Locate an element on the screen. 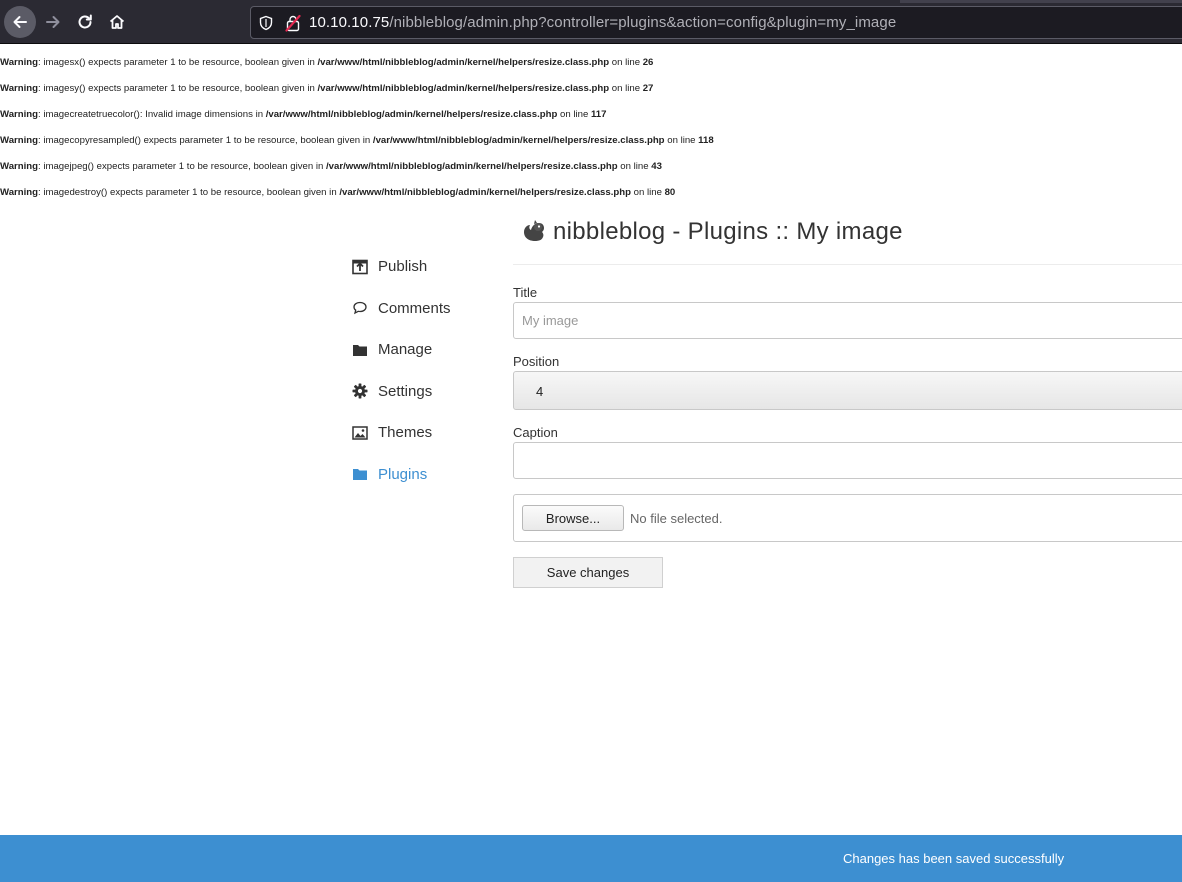  caption-input is located at coordinates (847, 460).